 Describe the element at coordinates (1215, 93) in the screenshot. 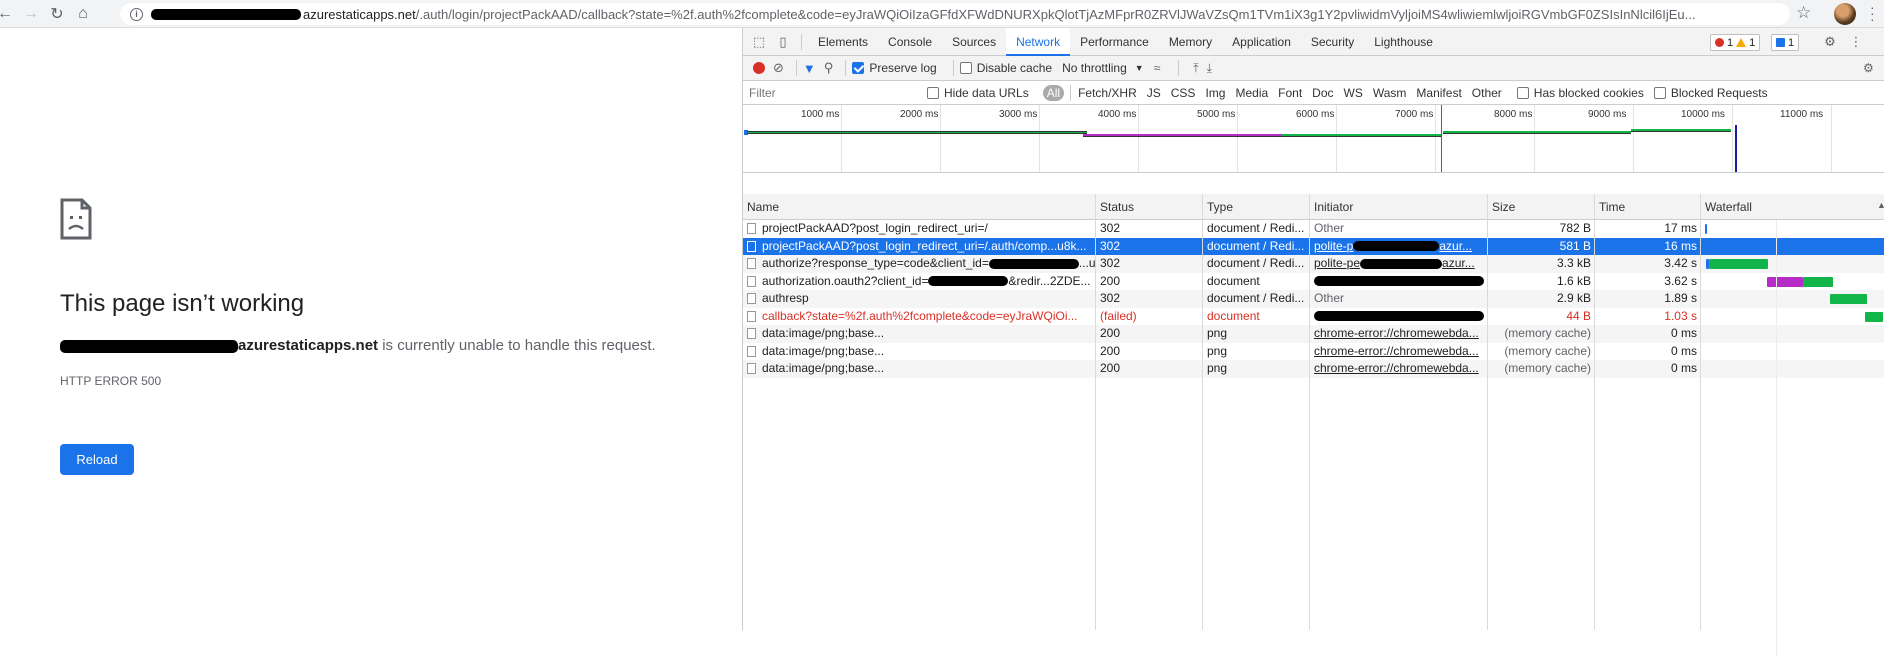

I see `filter-type-img: Img` at that location.